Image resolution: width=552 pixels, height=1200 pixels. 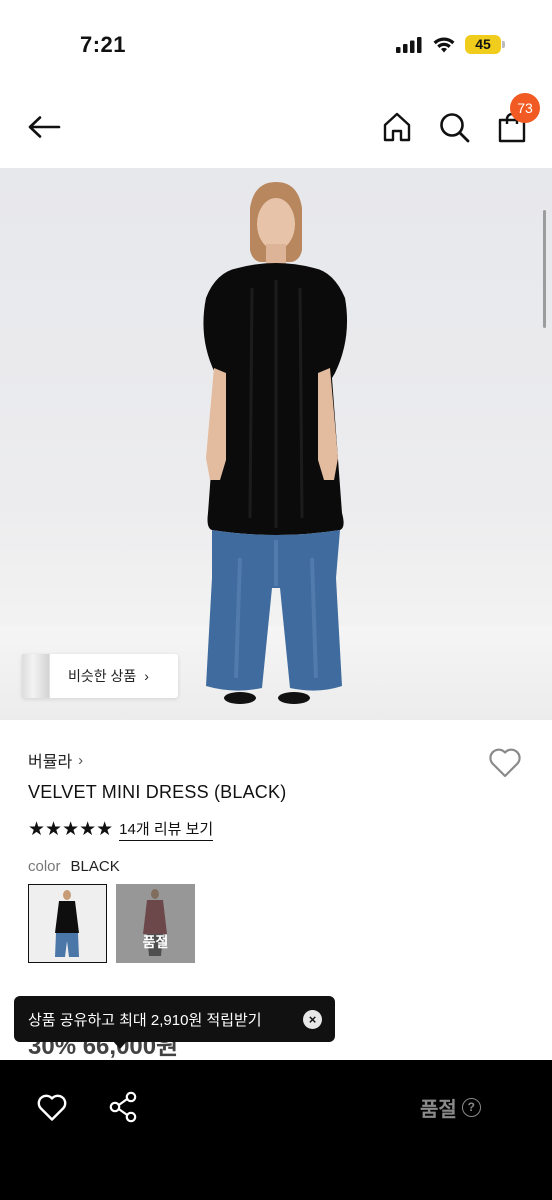 I want to click on soldout-label: 품절, so click(x=438, y=1109).